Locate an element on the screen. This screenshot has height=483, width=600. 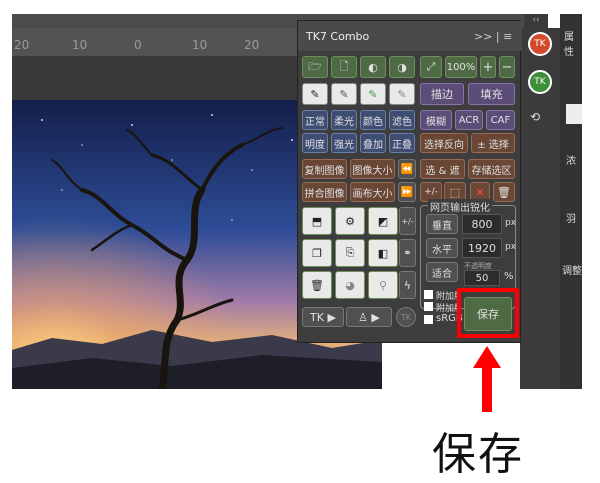
history-icon: ⟲ is located at coordinates (540, 121).